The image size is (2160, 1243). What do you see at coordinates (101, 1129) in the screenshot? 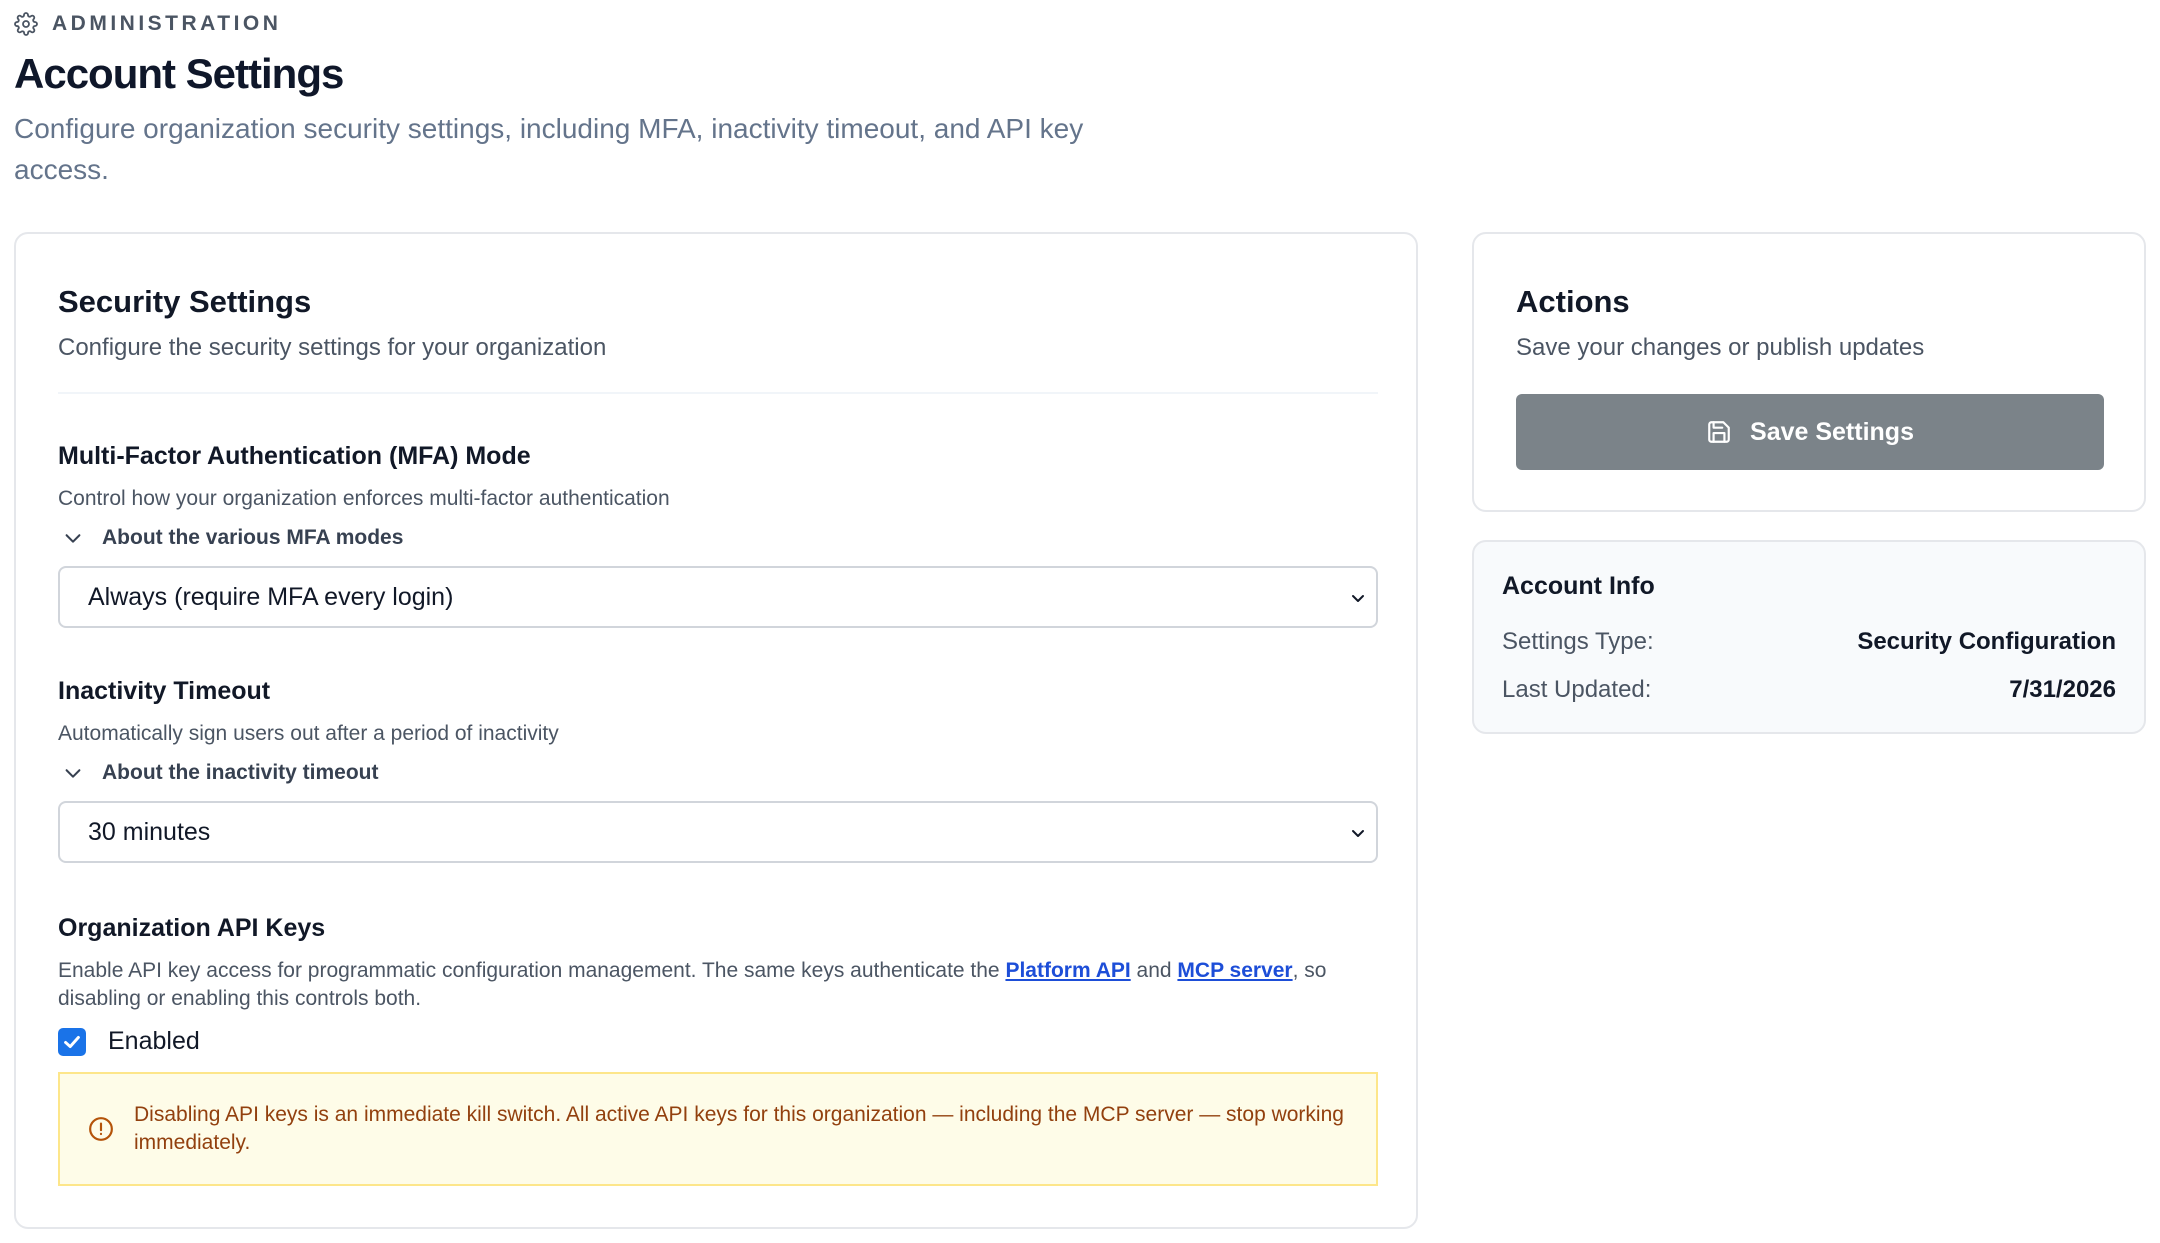
I see `alert-circle-icon` at bounding box center [101, 1129].